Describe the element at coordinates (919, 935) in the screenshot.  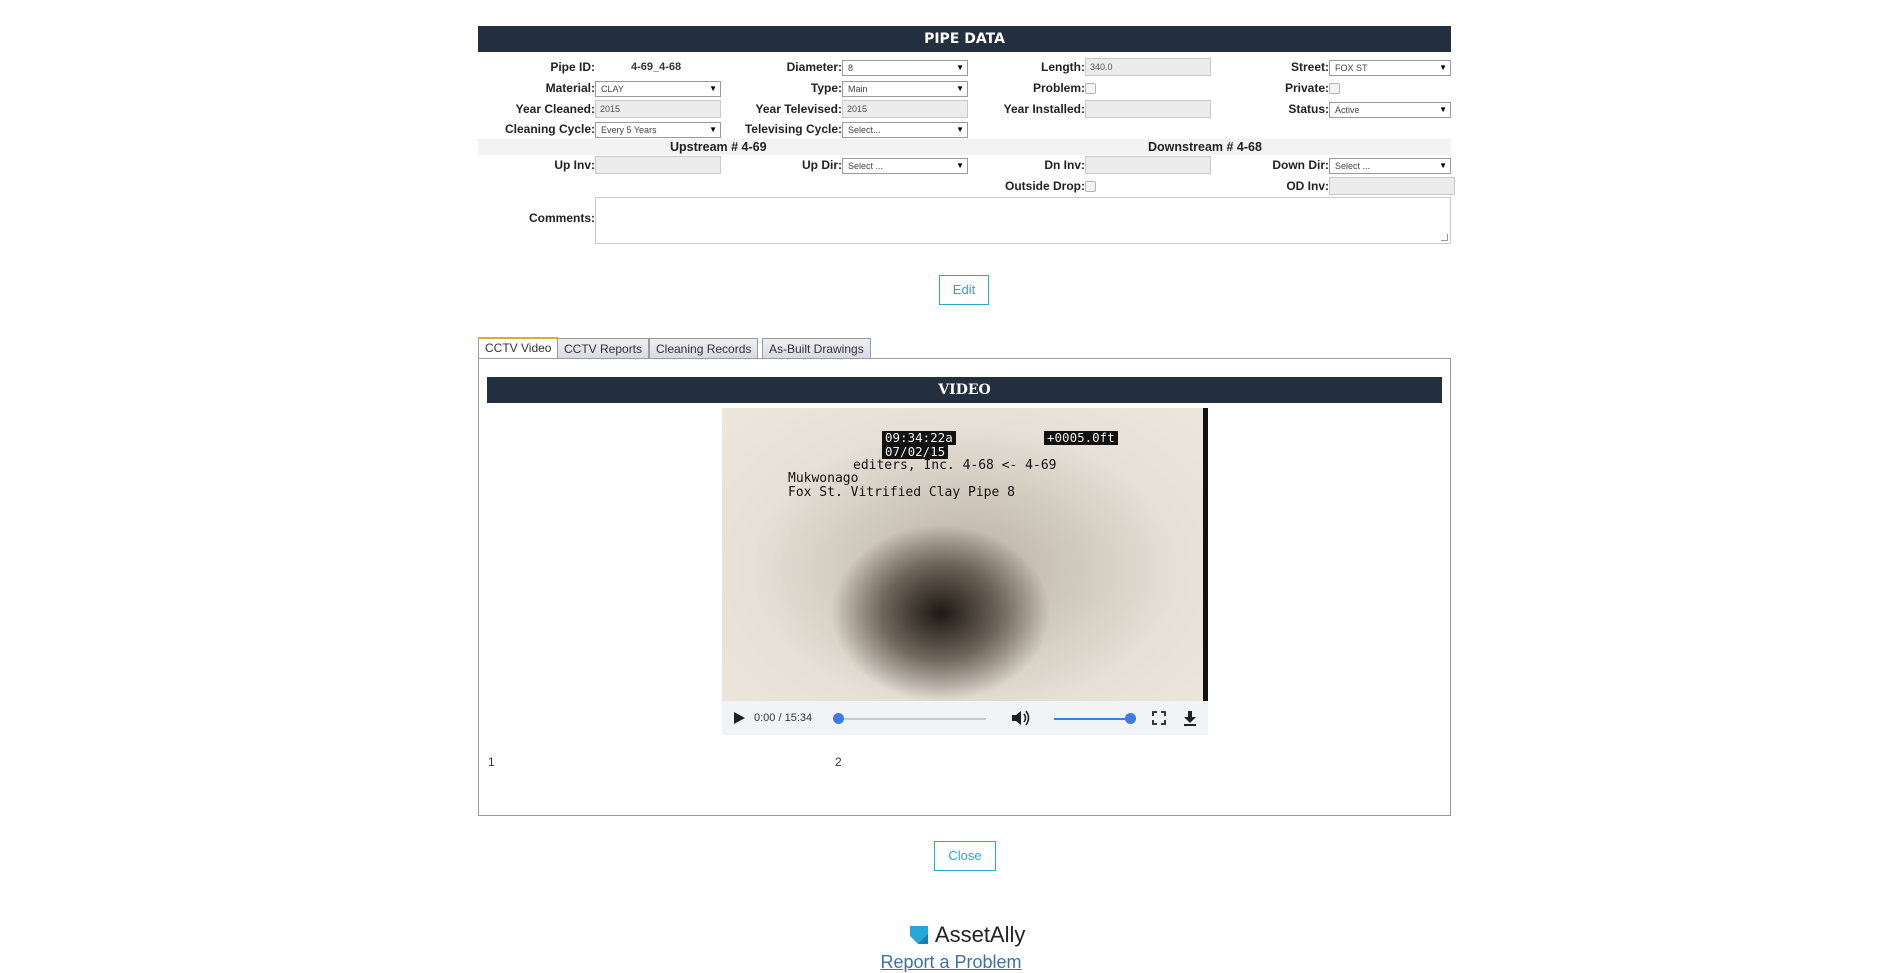
I see `logo-mark-icon` at that location.